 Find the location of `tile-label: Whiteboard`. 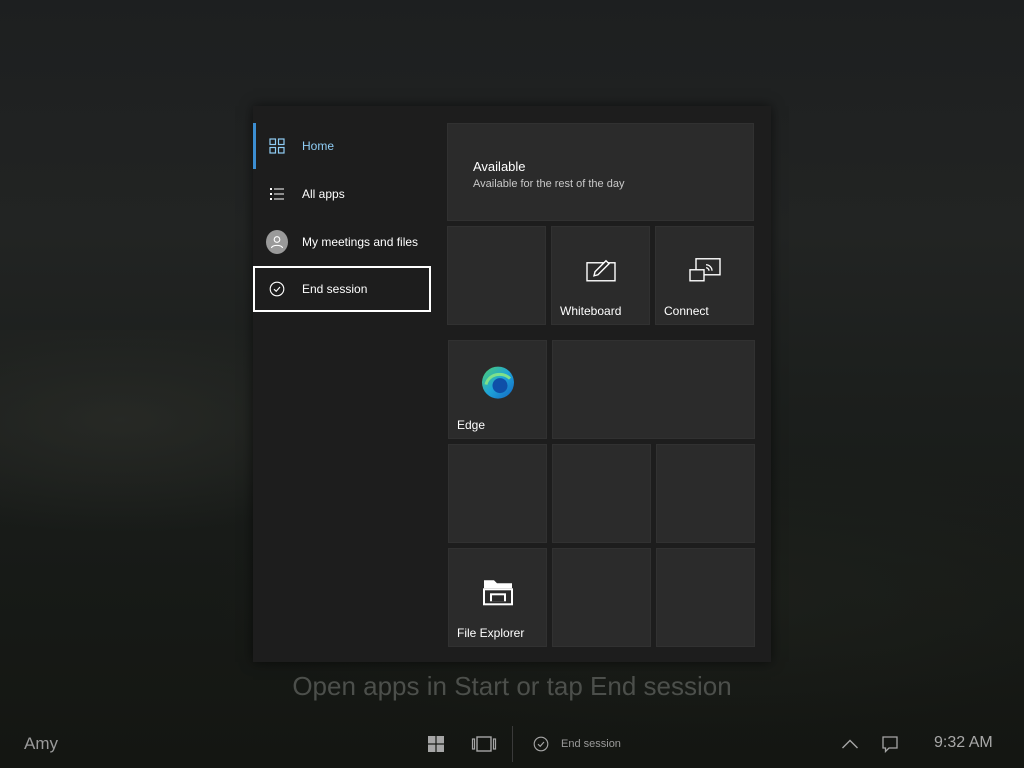

tile-label: Whiteboard is located at coordinates (591, 311).